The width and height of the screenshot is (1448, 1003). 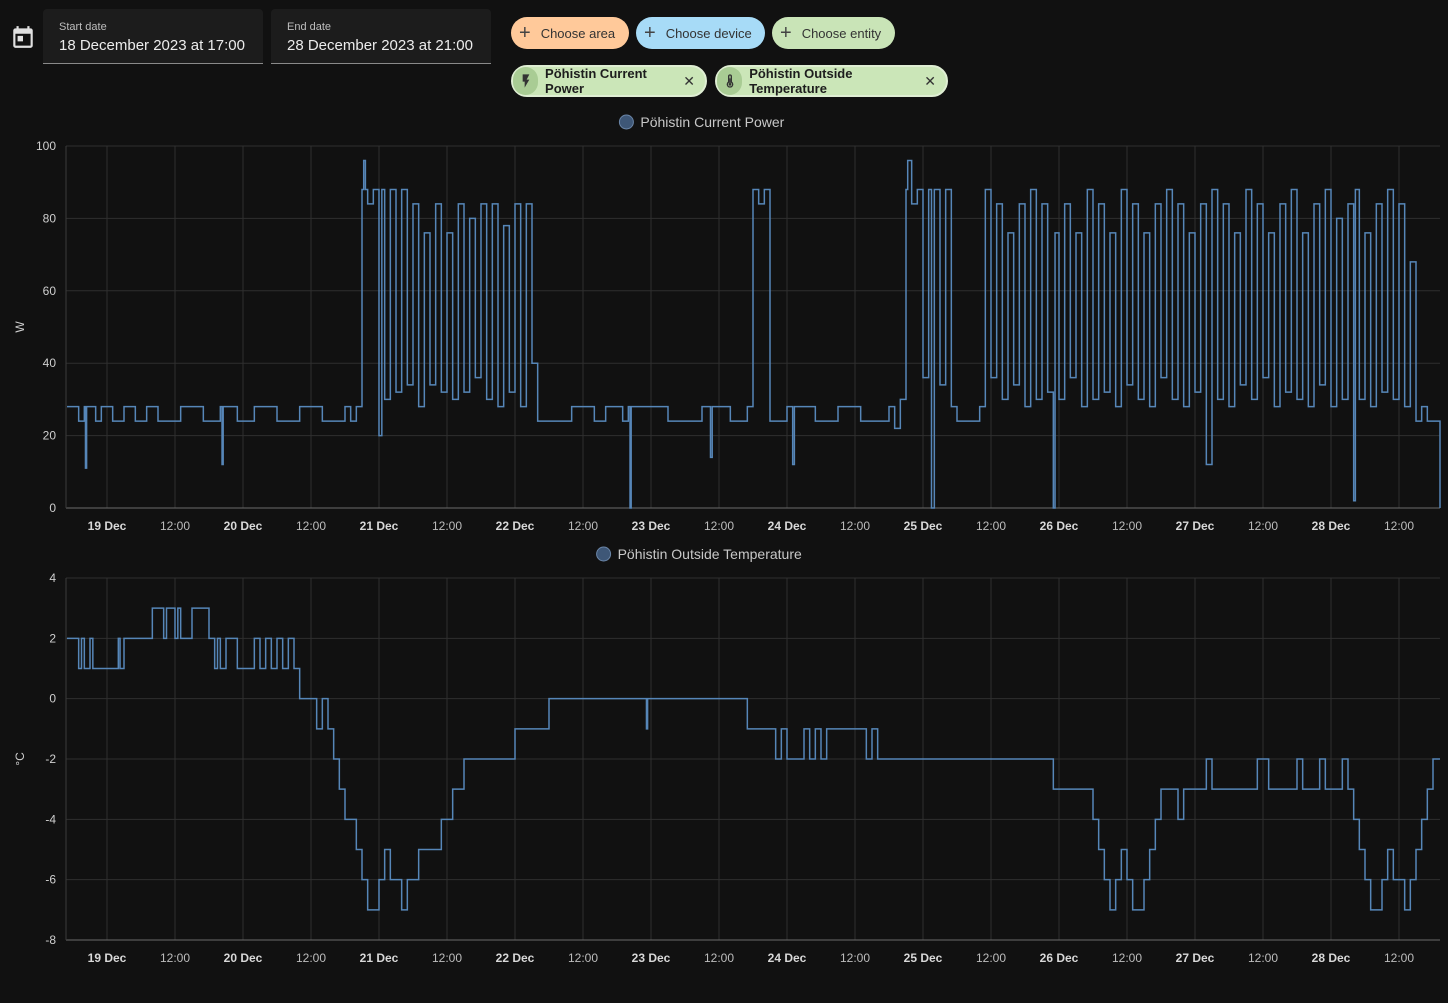 What do you see at coordinates (52, 578) in the screenshot?
I see `y-tick-label: 4` at bounding box center [52, 578].